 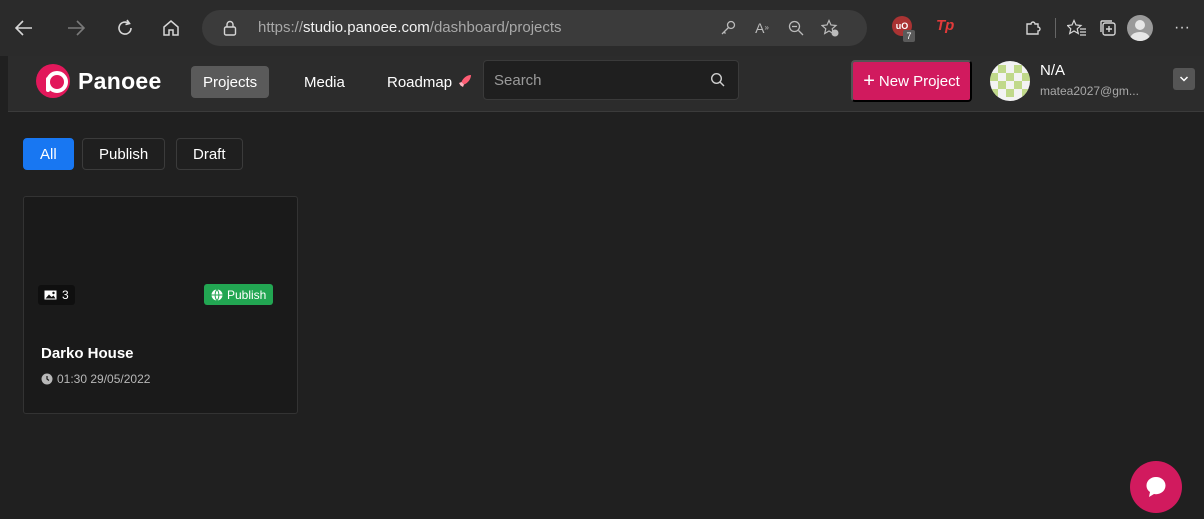 I want to click on nav-projects-label: Projects, so click(x=230, y=82).